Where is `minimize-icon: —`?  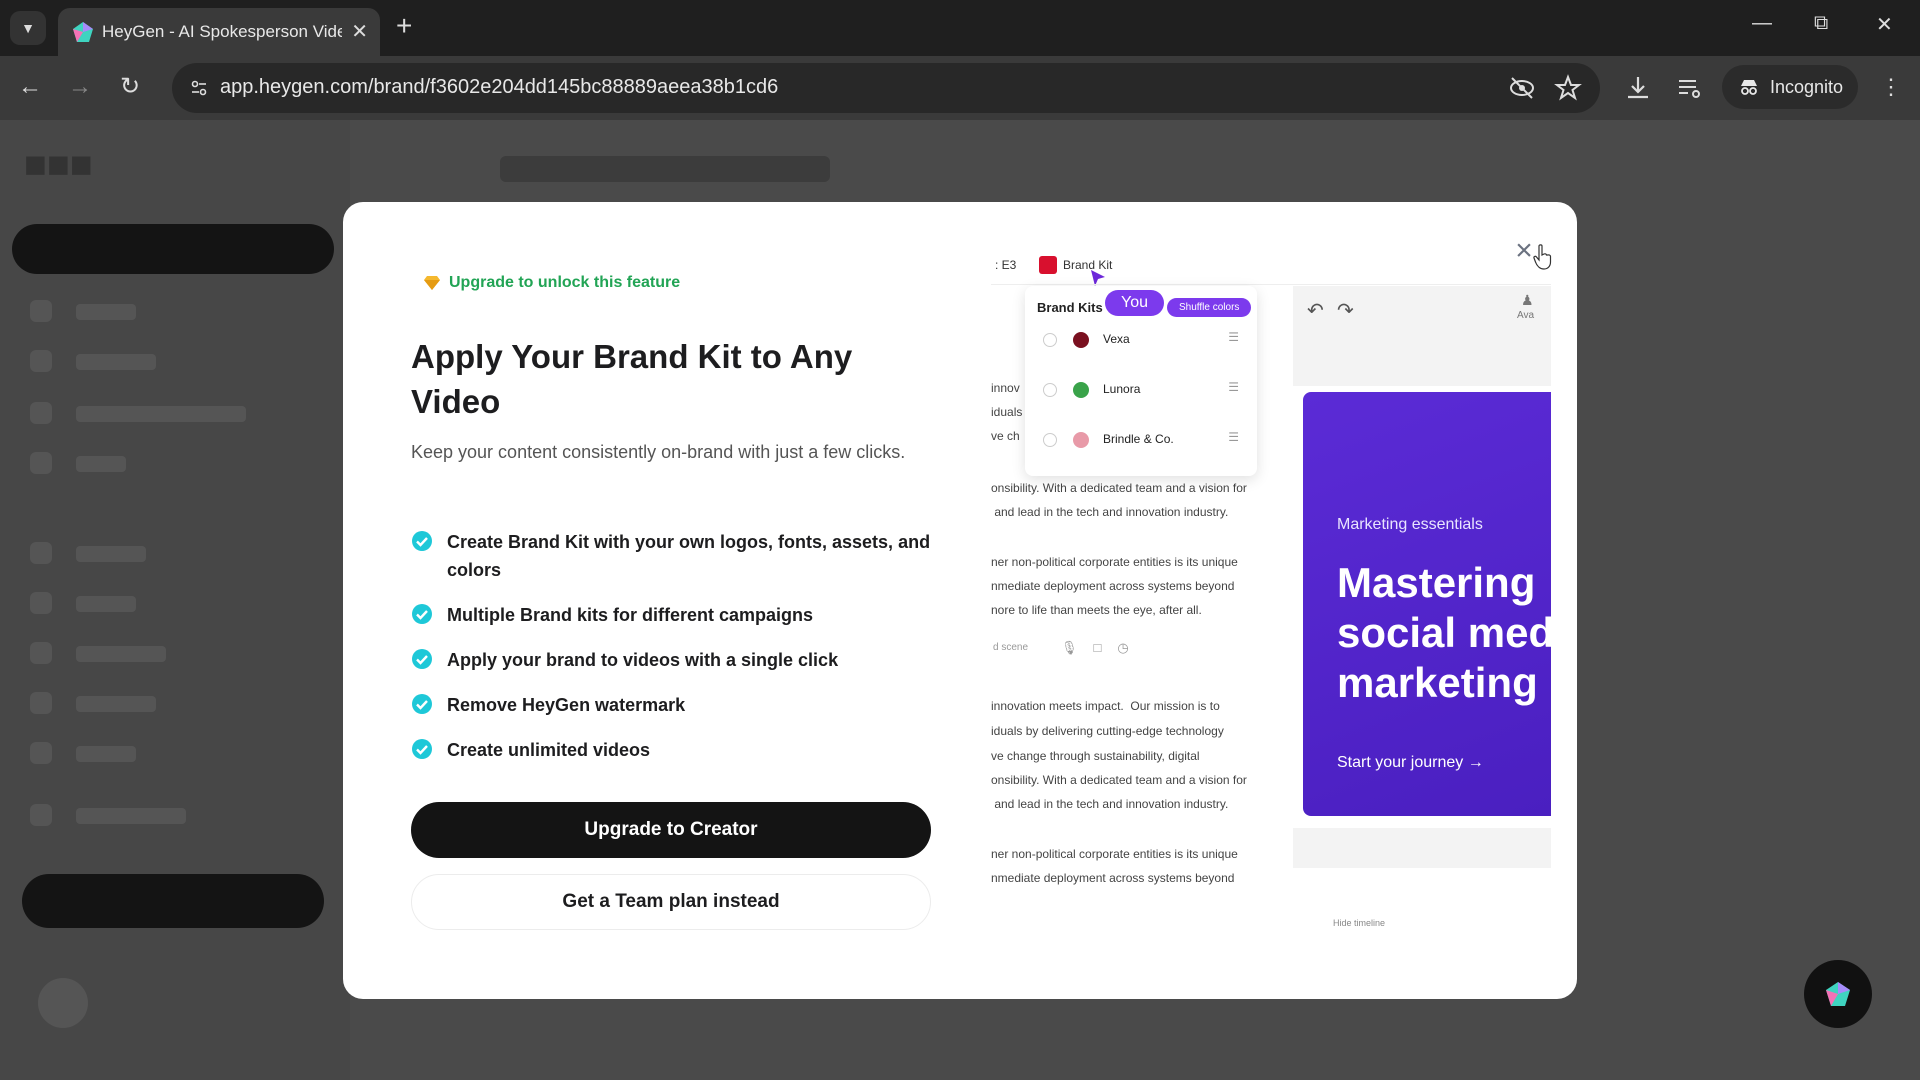
minimize-icon: — is located at coordinates (1762, 23).